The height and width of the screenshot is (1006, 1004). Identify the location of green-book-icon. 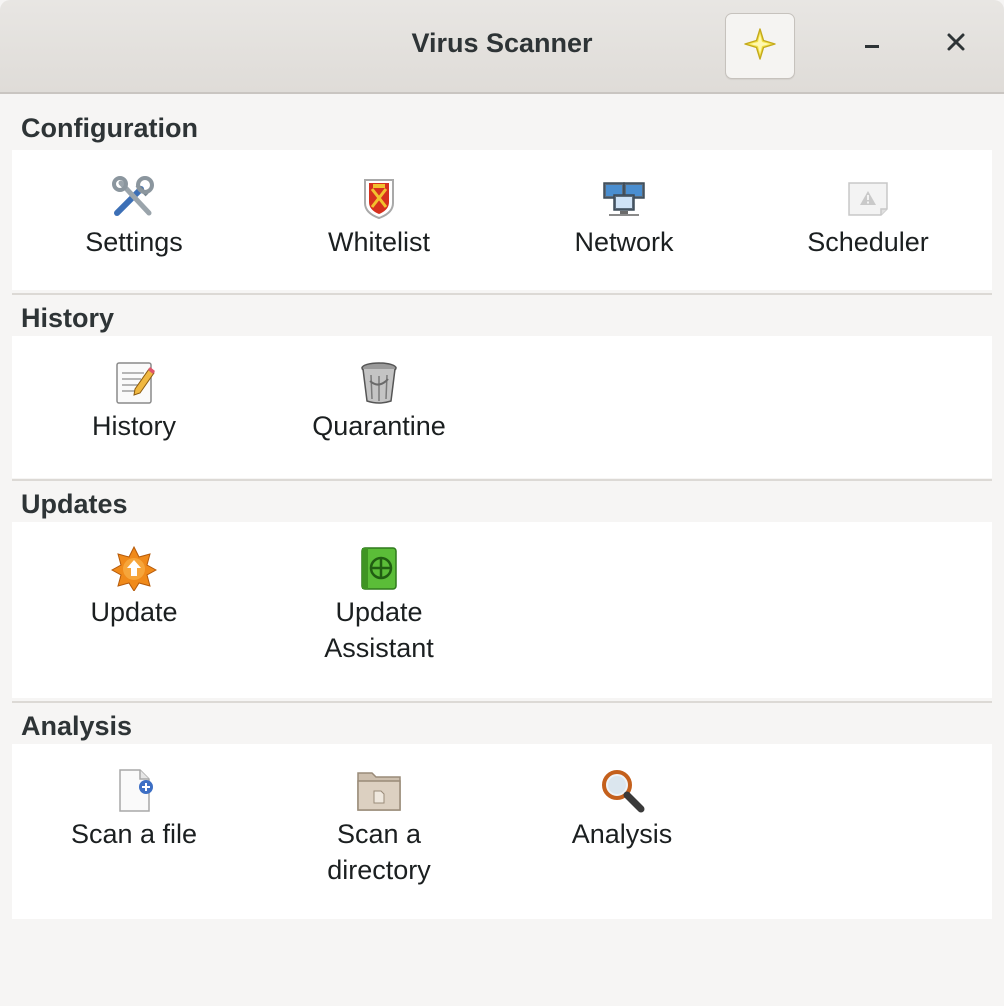
(379, 568).